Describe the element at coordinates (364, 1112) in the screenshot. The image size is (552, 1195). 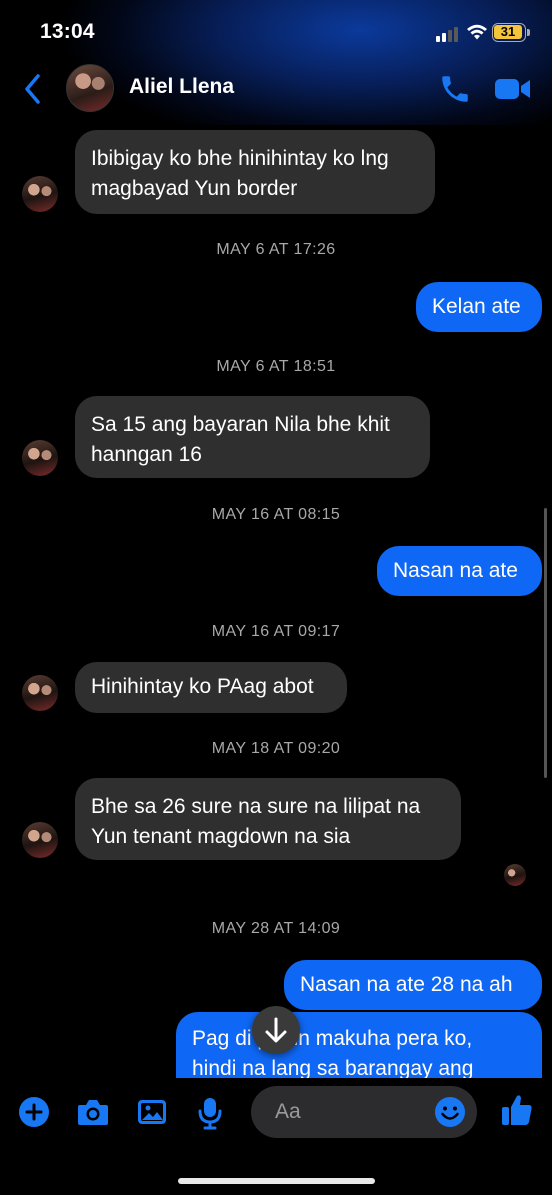
I see `message-input: Aa` at that location.